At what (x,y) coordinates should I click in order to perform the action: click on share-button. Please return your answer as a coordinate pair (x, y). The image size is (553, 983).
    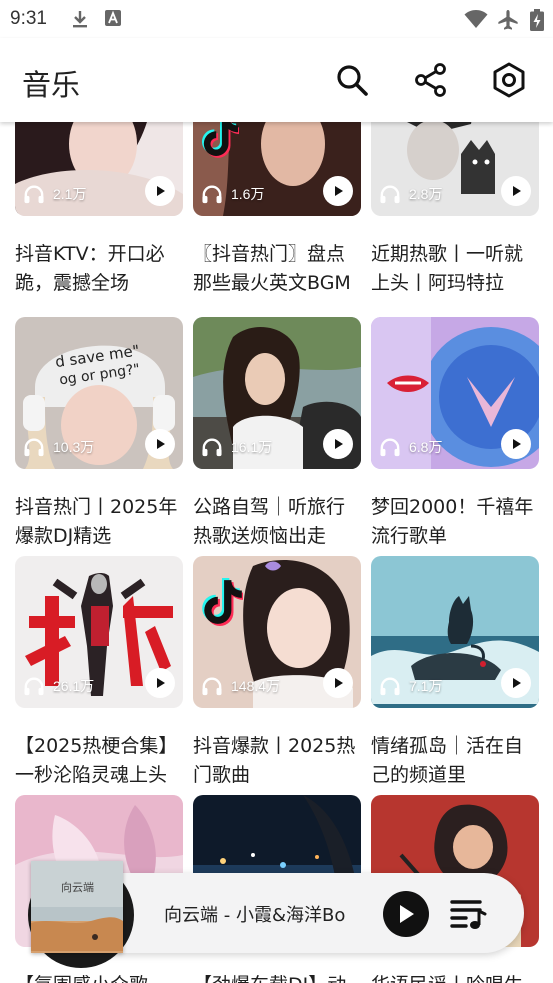
    Looking at the image, I should click on (431, 80).